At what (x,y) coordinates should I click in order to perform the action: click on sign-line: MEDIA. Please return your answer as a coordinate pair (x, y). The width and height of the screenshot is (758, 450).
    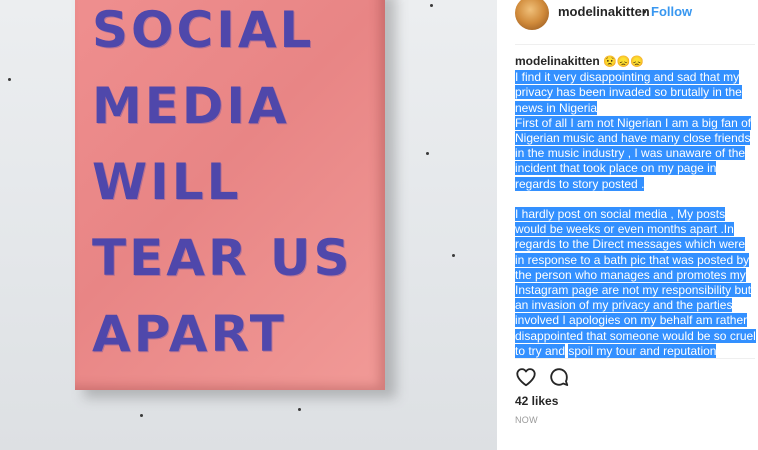
    Looking at the image, I should click on (191, 106).